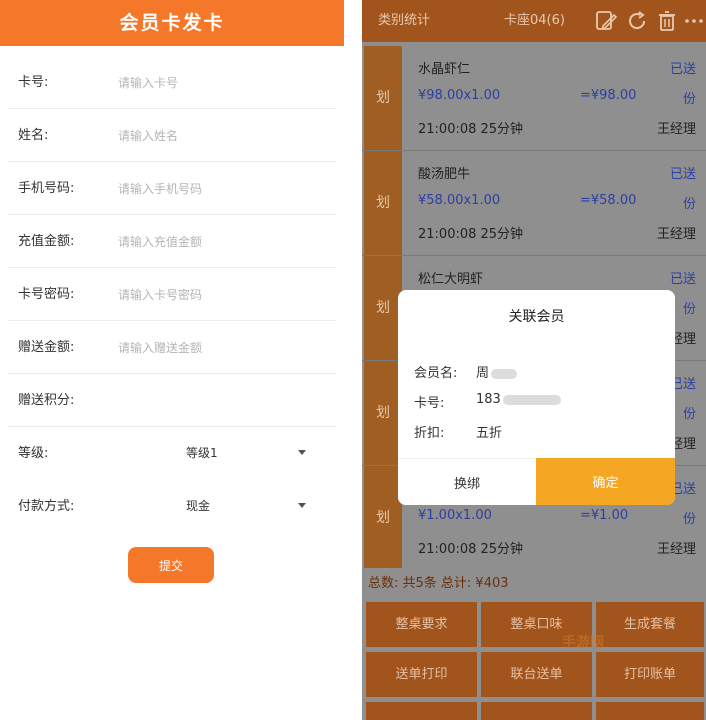 This screenshot has width=706, height=720. I want to click on trash-icon, so click(667, 21).